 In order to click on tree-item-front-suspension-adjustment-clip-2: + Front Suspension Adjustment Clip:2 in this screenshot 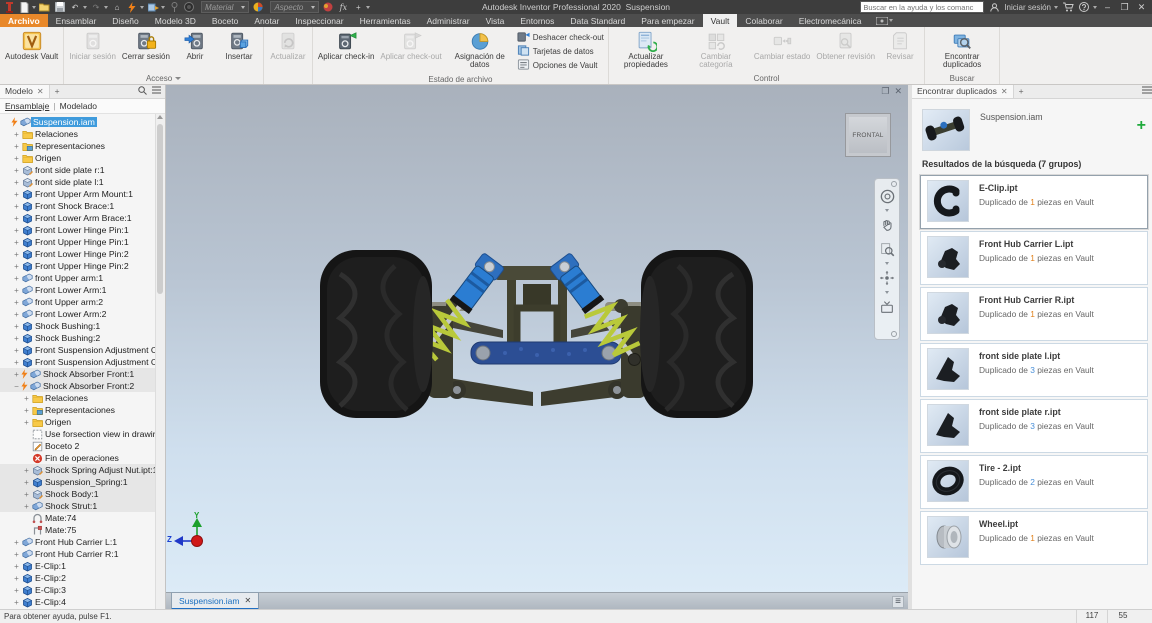, I will do `click(82, 362)`.